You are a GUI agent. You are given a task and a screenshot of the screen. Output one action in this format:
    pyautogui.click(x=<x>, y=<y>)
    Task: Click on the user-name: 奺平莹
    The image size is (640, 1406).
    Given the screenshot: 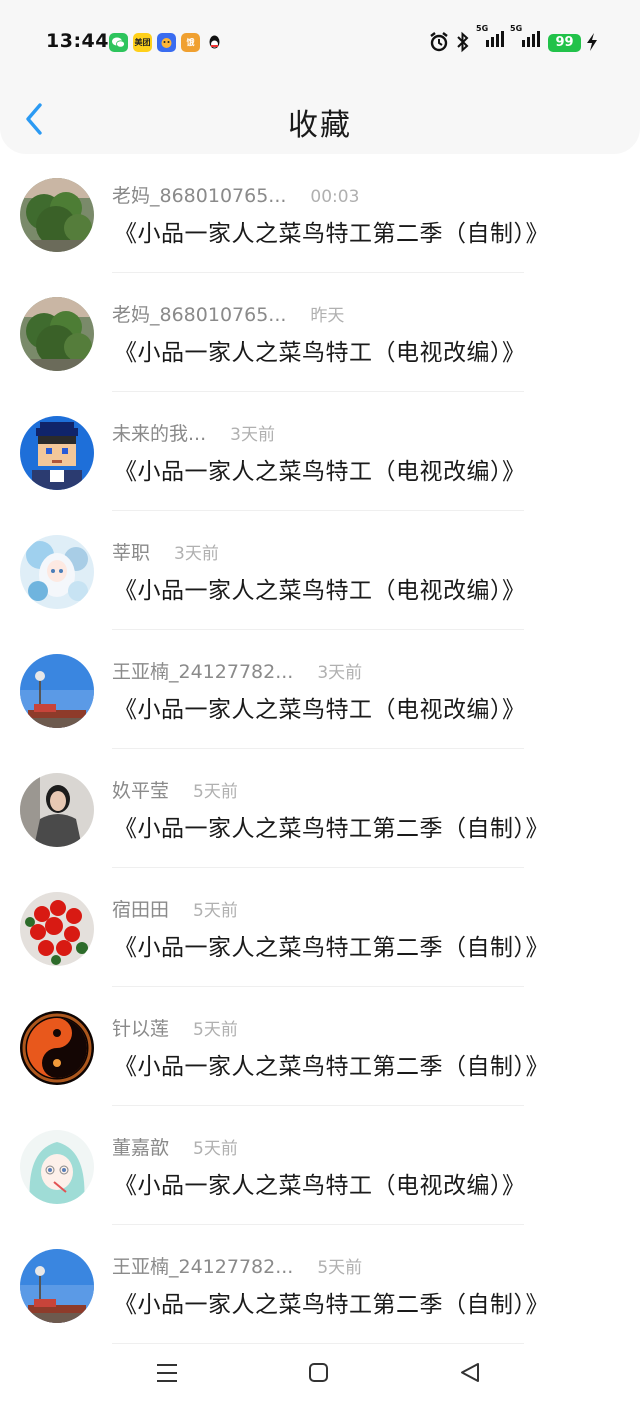 What is the action you would take?
    pyautogui.click(x=141, y=791)
    